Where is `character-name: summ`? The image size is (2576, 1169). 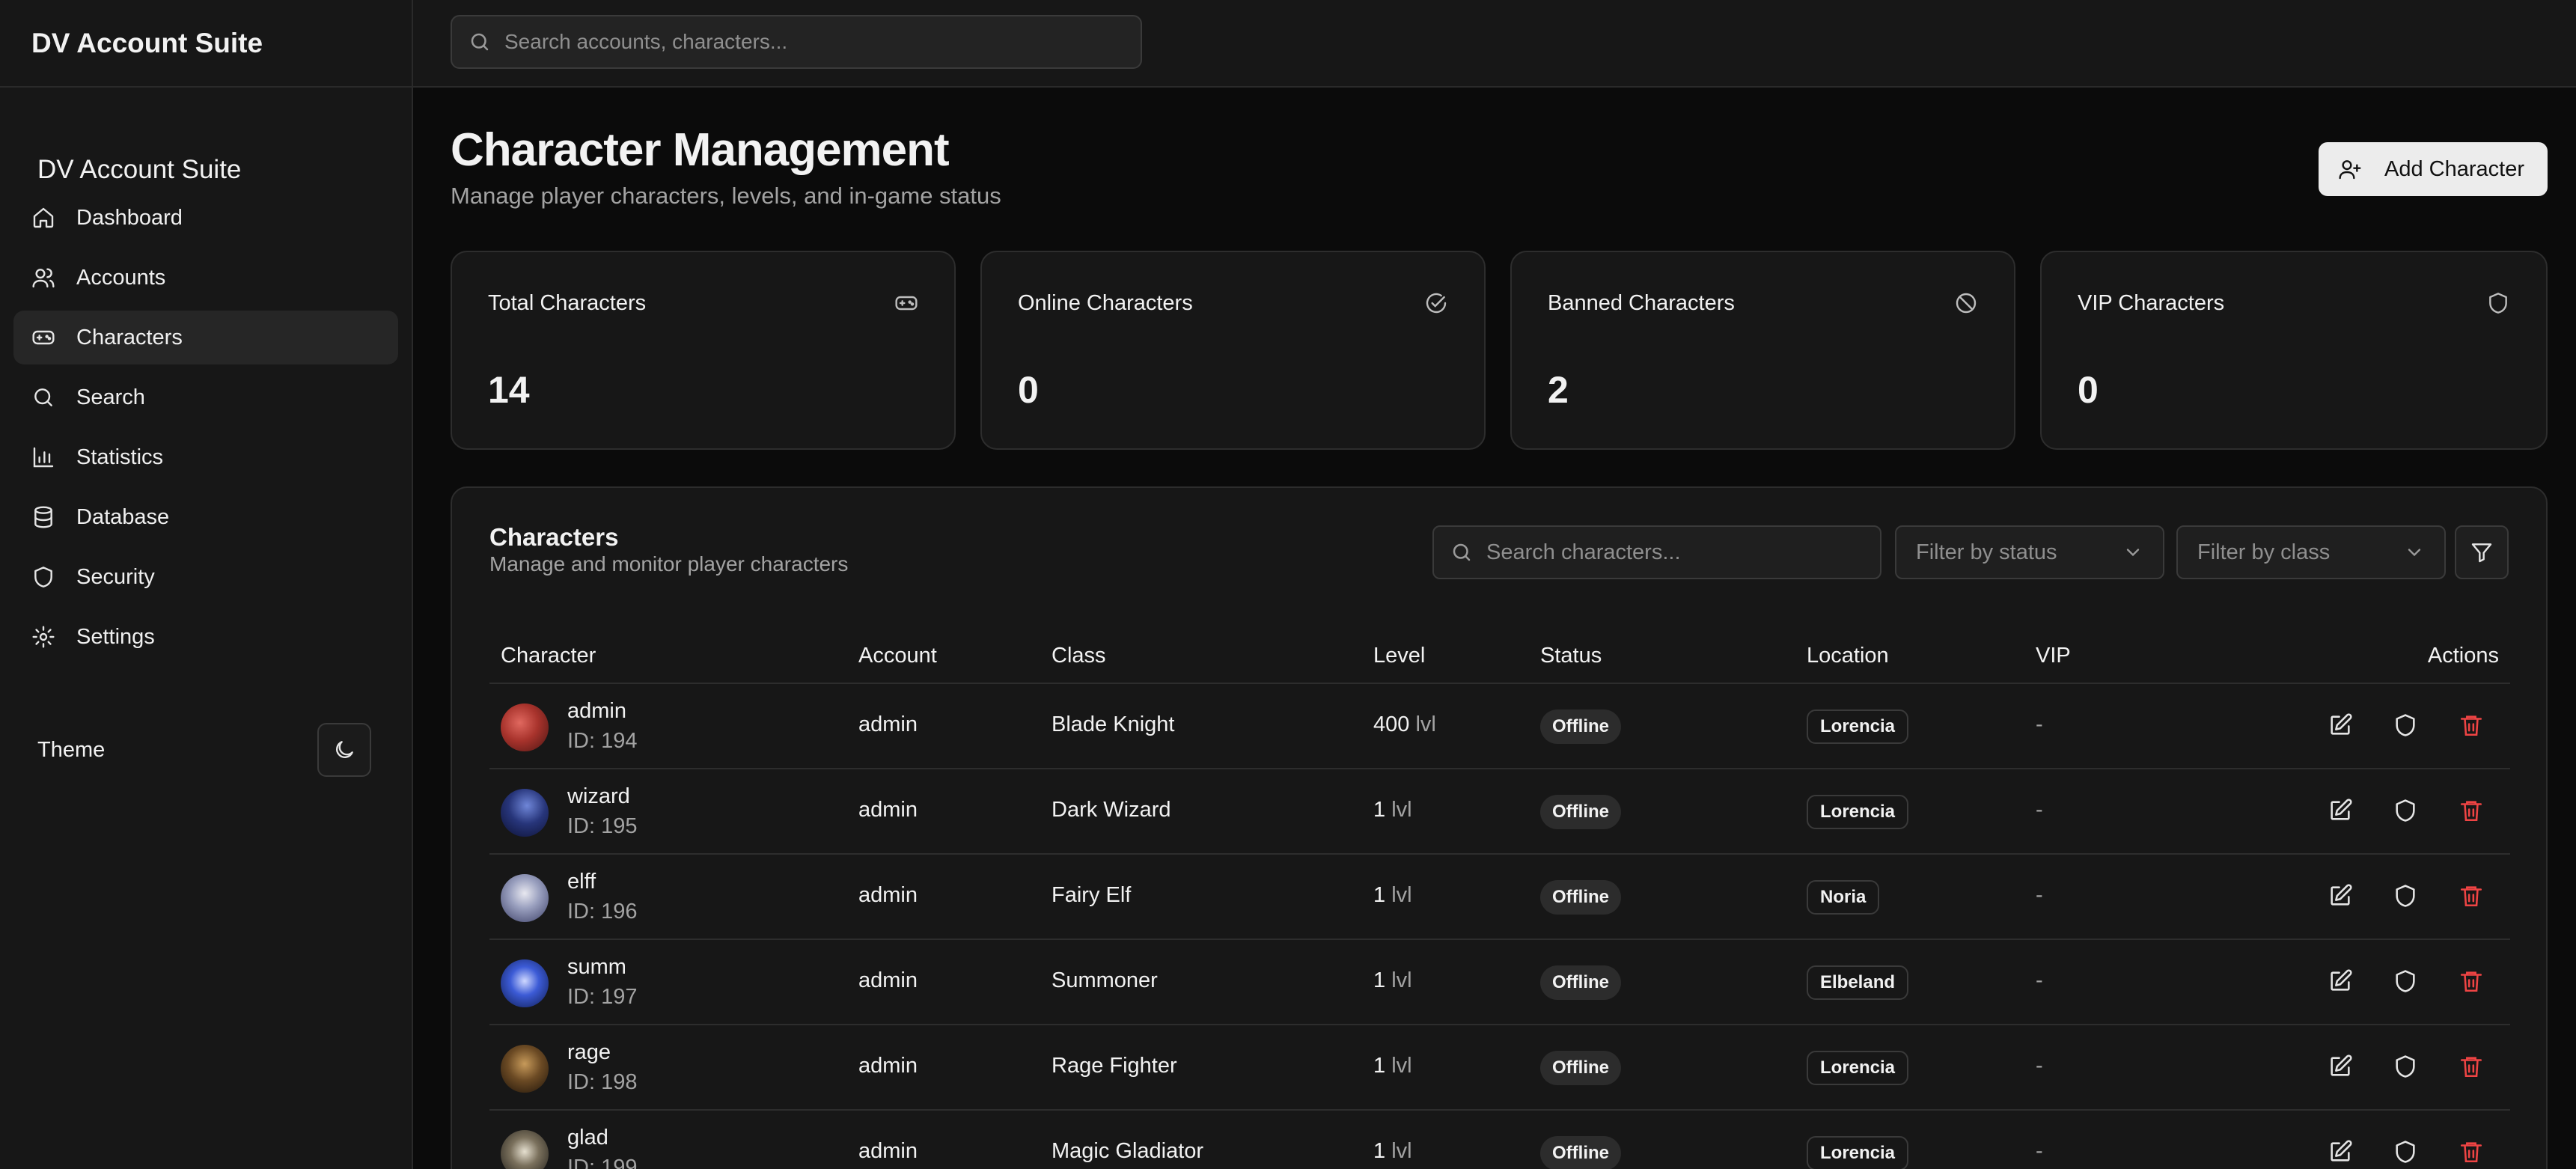
character-name: summ is located at coordinates (596, 967).